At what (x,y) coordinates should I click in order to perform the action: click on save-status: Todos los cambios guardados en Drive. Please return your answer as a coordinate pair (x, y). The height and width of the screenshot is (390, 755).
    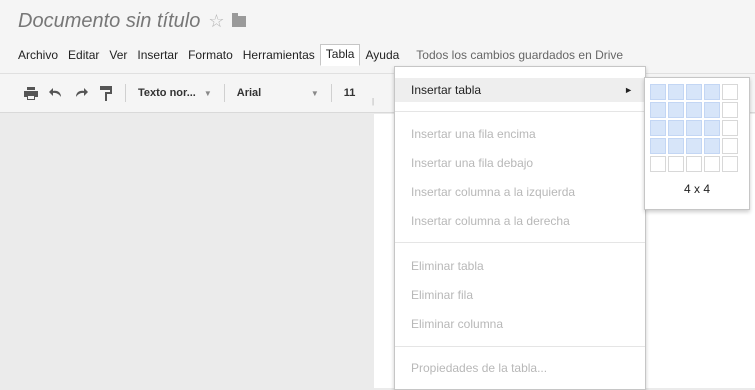
    Looking at the image, I should click on (520, 55).